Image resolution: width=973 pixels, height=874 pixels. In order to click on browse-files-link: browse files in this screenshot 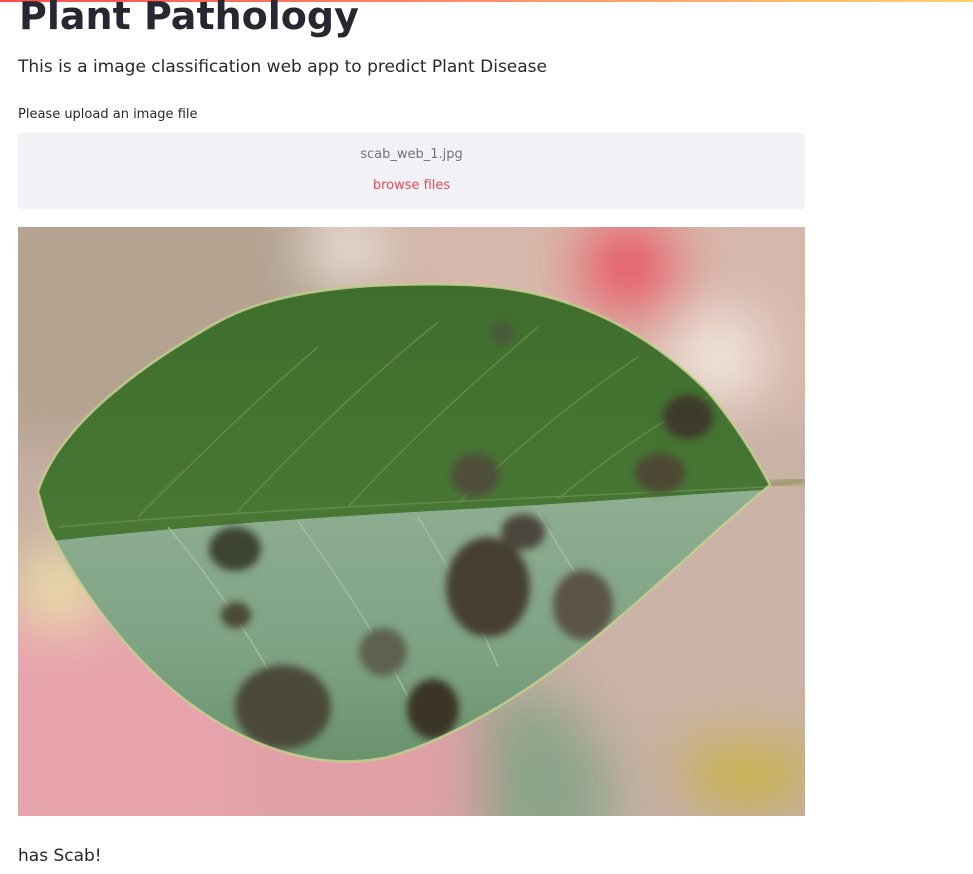, I will do `click(411, 185)`.